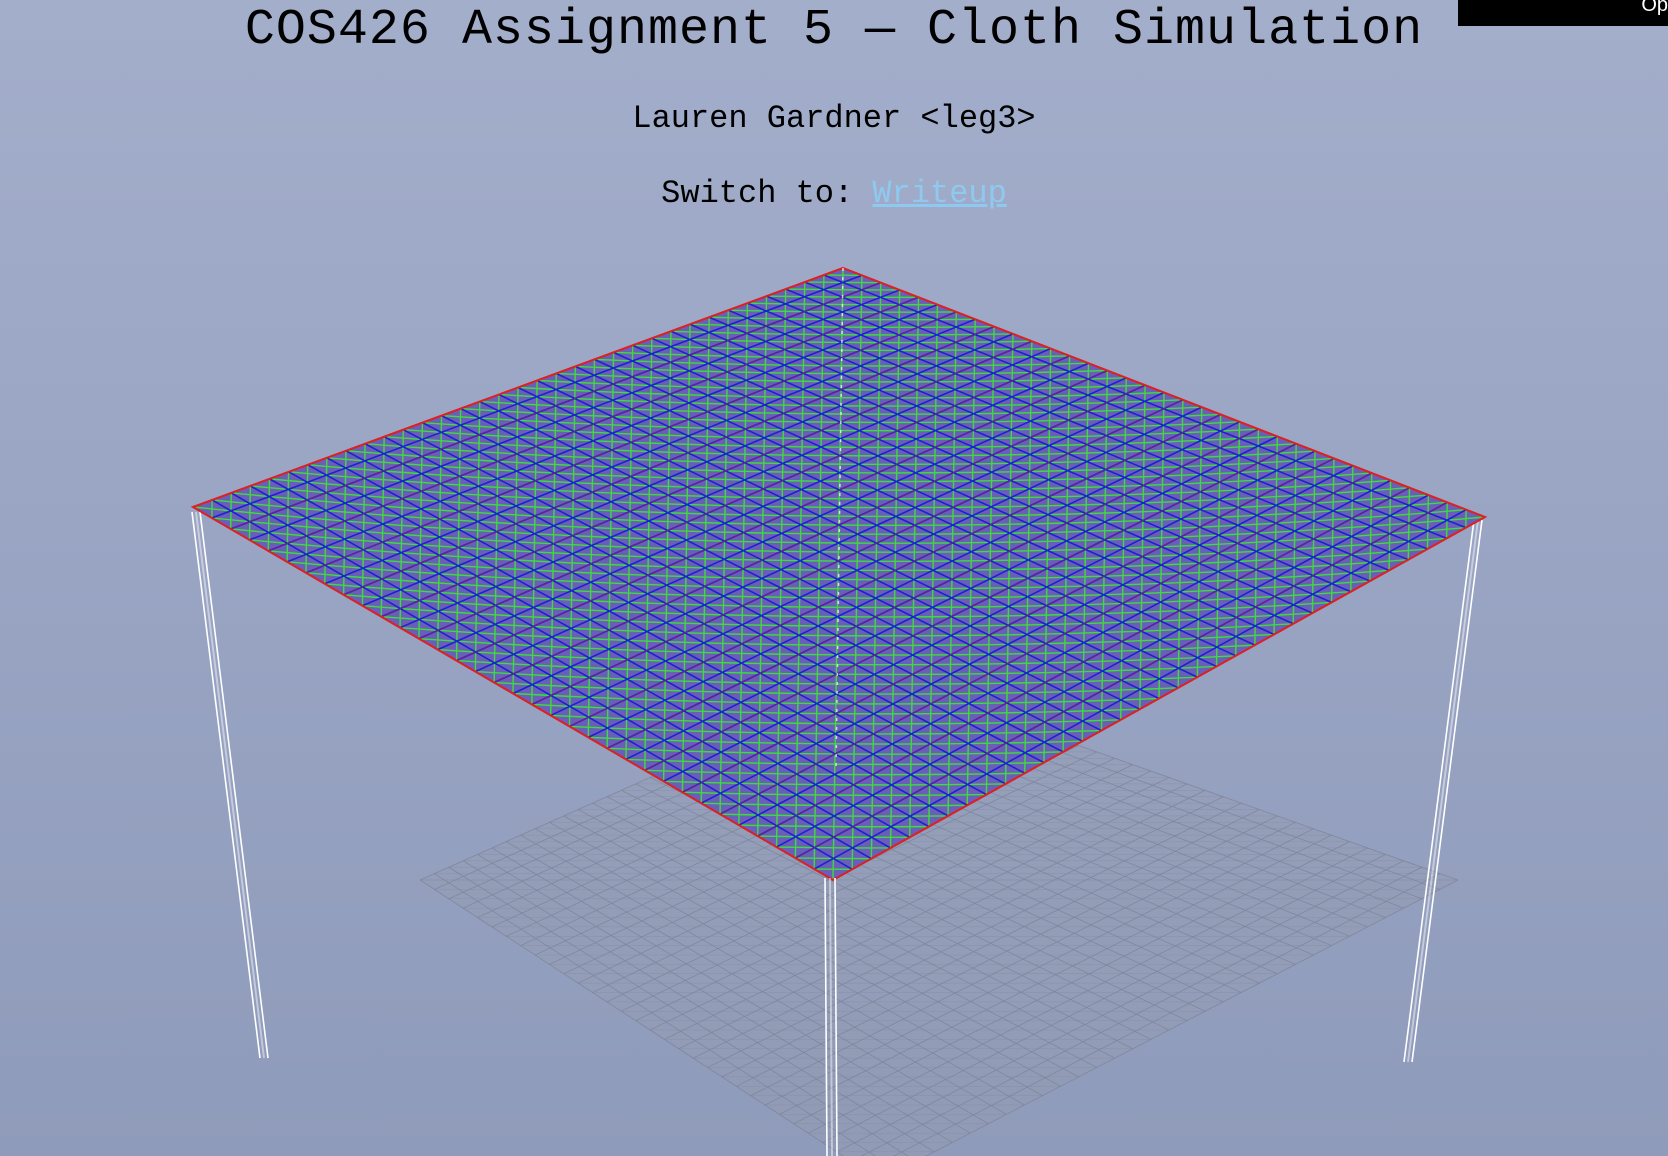 The image size is (1668, 1156). I want to click on pole-left, so click(230, 785).